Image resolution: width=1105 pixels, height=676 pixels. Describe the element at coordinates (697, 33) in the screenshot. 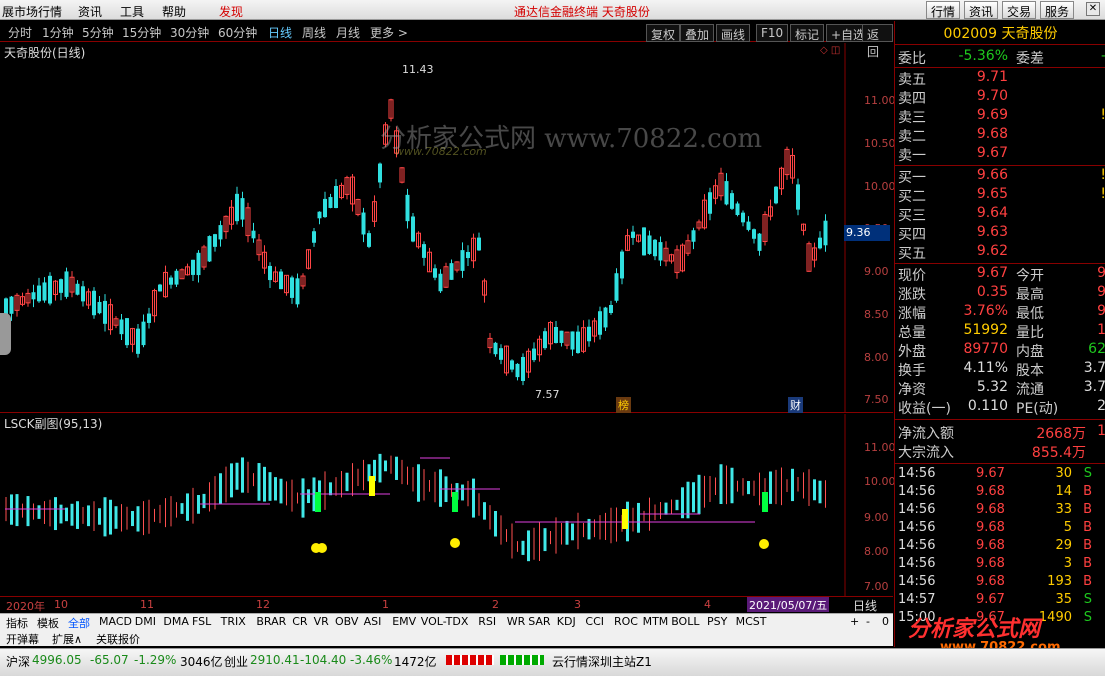

I see `overlay-button: 叠加` at that location.